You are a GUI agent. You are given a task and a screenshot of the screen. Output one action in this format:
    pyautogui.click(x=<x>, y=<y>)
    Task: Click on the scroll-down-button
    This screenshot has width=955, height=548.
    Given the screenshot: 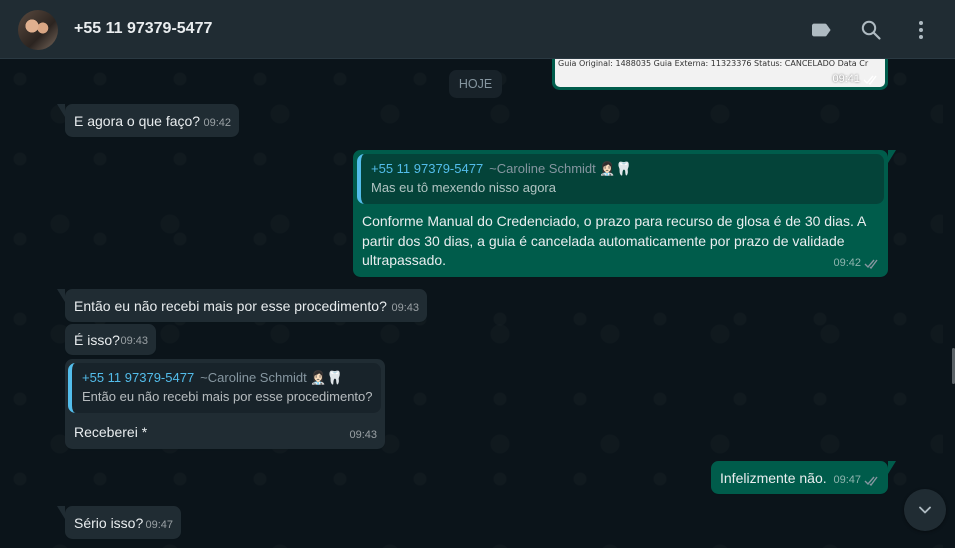 What is the action you would take?
    pyautogui.click(x=925, y=510)
    